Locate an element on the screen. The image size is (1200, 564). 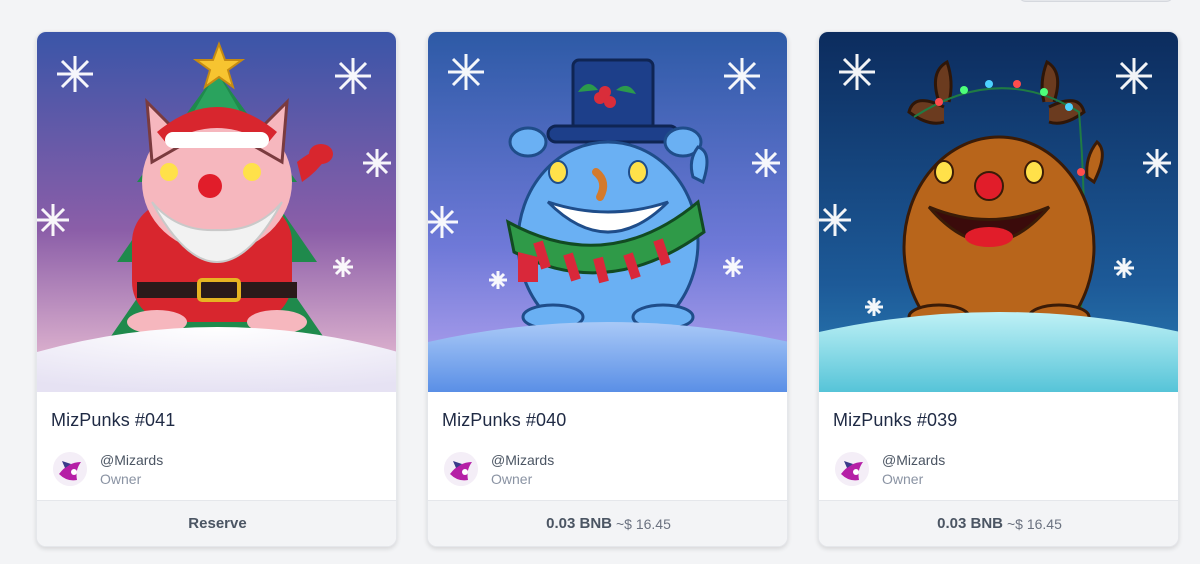
reserve-button: Reserve is located at coordinates (216, 523).